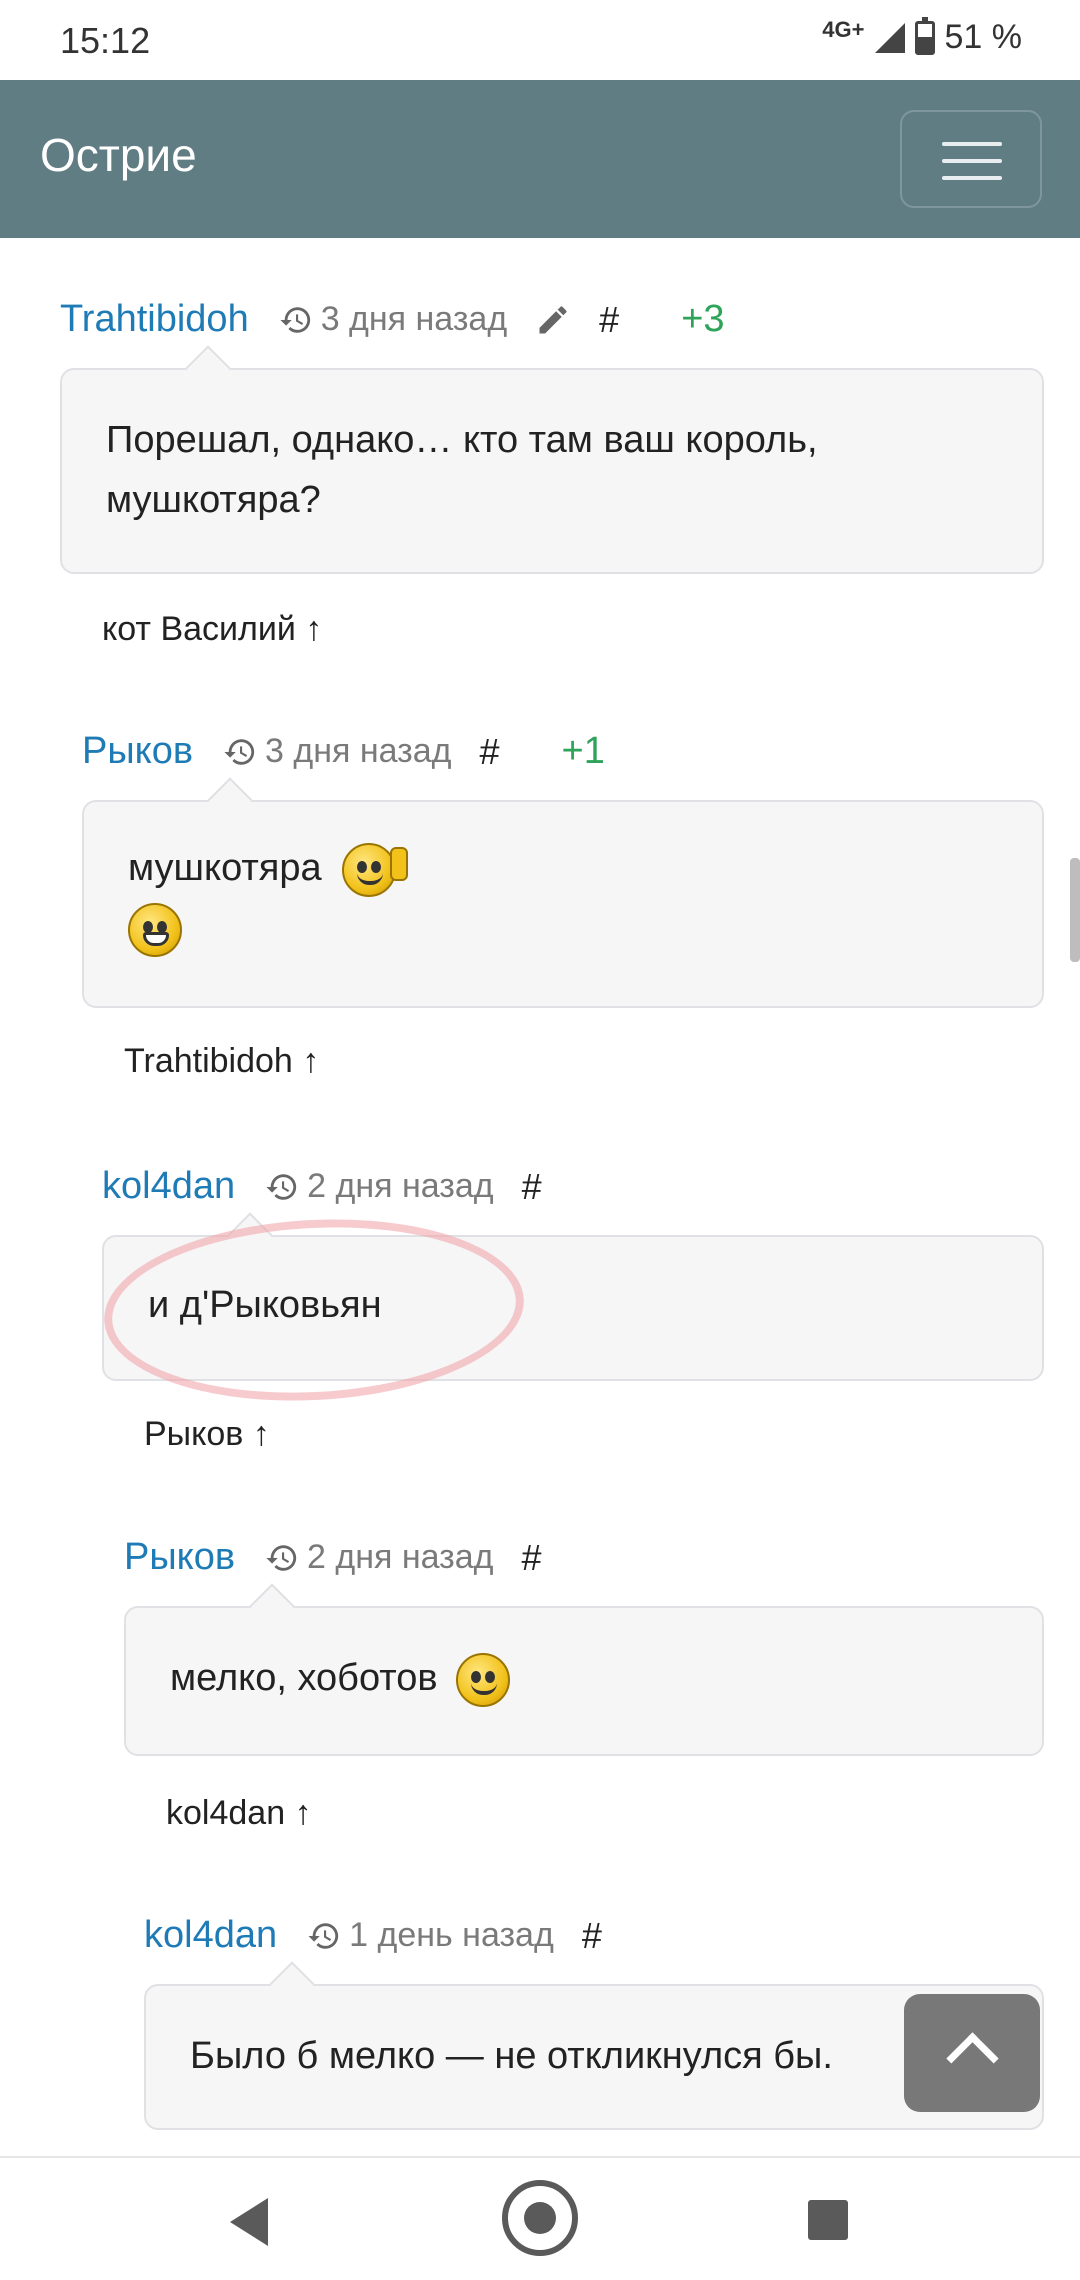  Describe the element at coordinates (971, 159) in the screenshot. I see `menu-toggle-button` at that location.